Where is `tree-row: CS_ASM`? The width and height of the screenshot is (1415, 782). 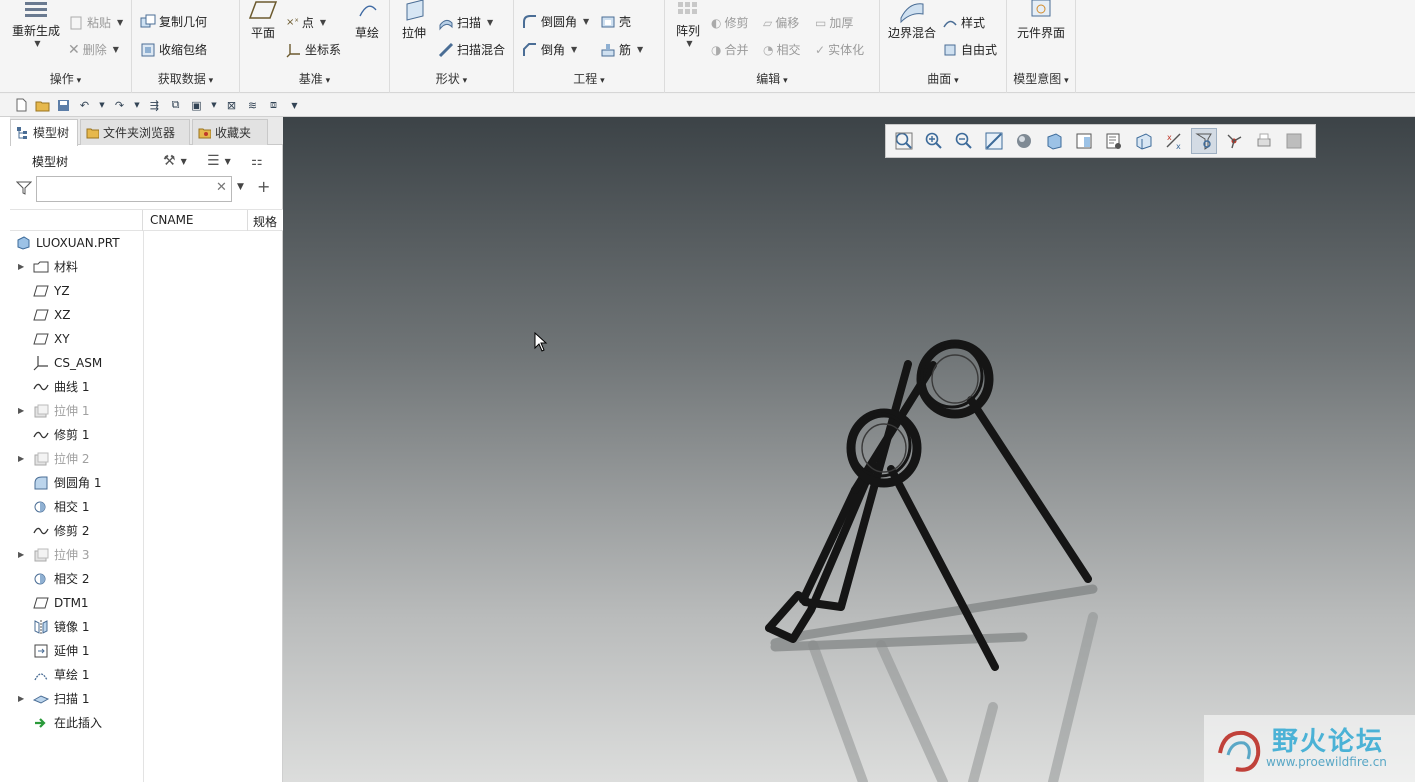 tree-row: CS_ASM is located at coordinates (60, 363).